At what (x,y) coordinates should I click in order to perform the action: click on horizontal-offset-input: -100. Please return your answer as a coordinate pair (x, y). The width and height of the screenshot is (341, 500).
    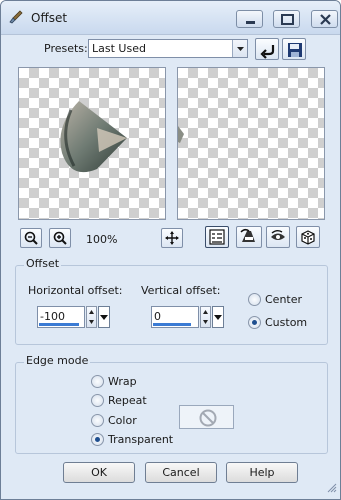
    Looking at the image, I should click on (61, 317).